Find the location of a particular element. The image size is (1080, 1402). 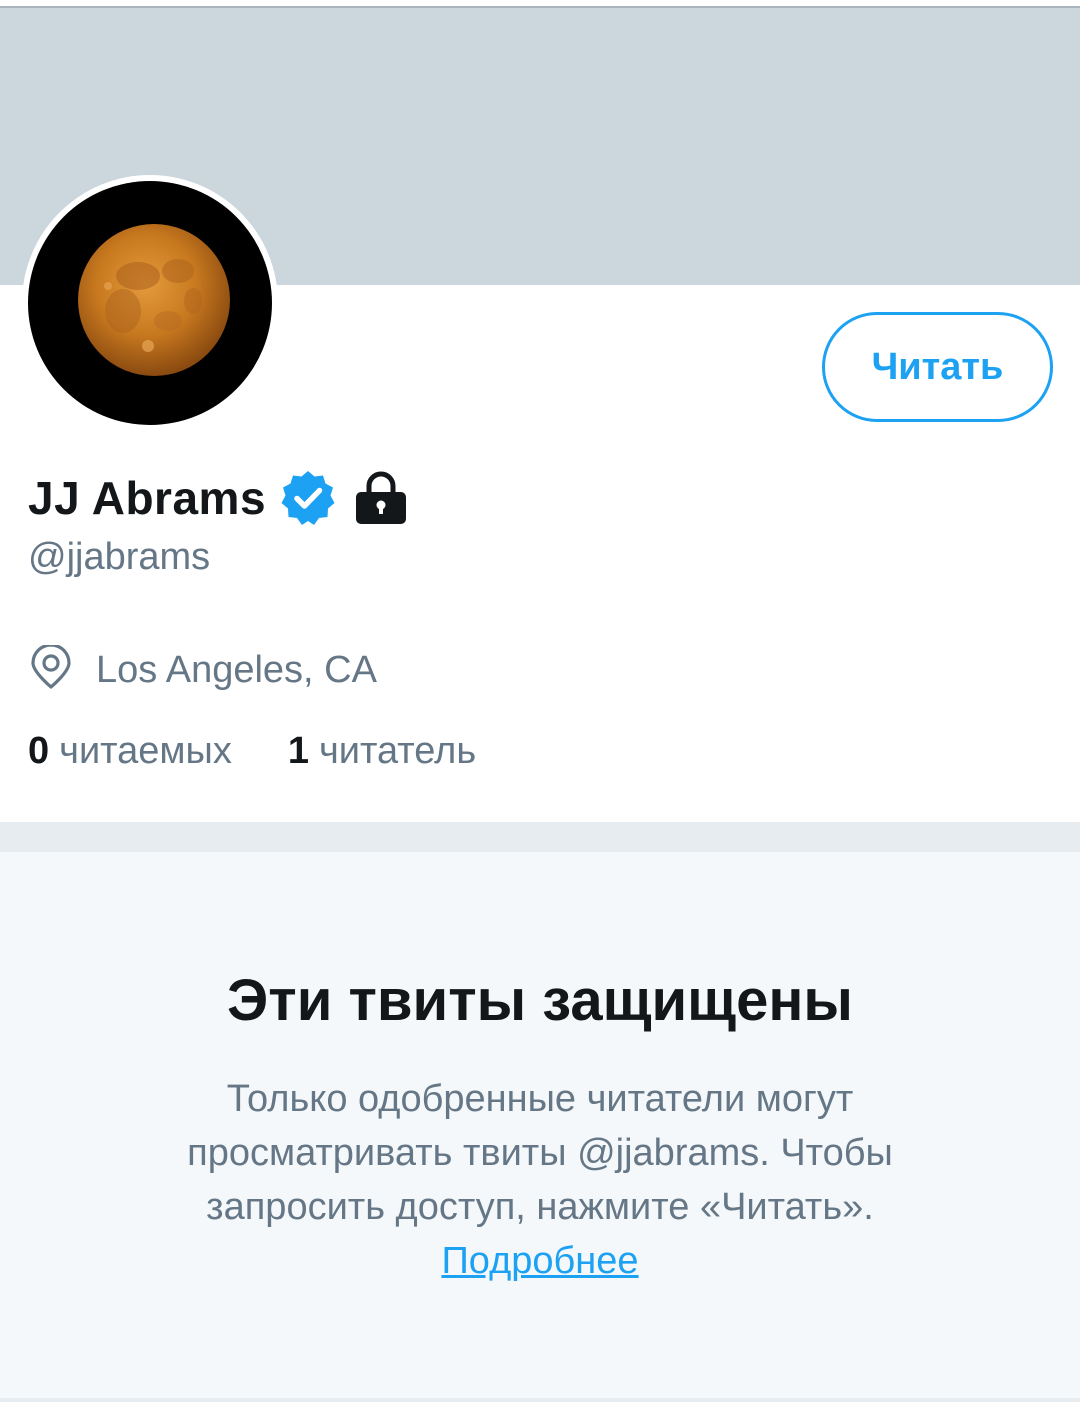

follow-button-label: Читать is located at coordinates (937, 366).